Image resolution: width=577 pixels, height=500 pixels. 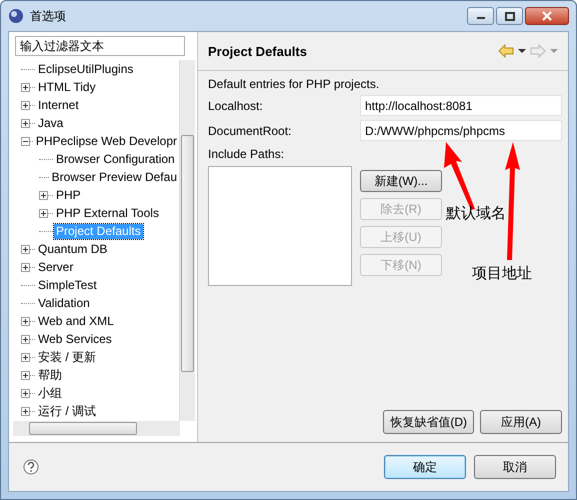 I want to click on dialog-button: 确定, so click(x=425, y=467).